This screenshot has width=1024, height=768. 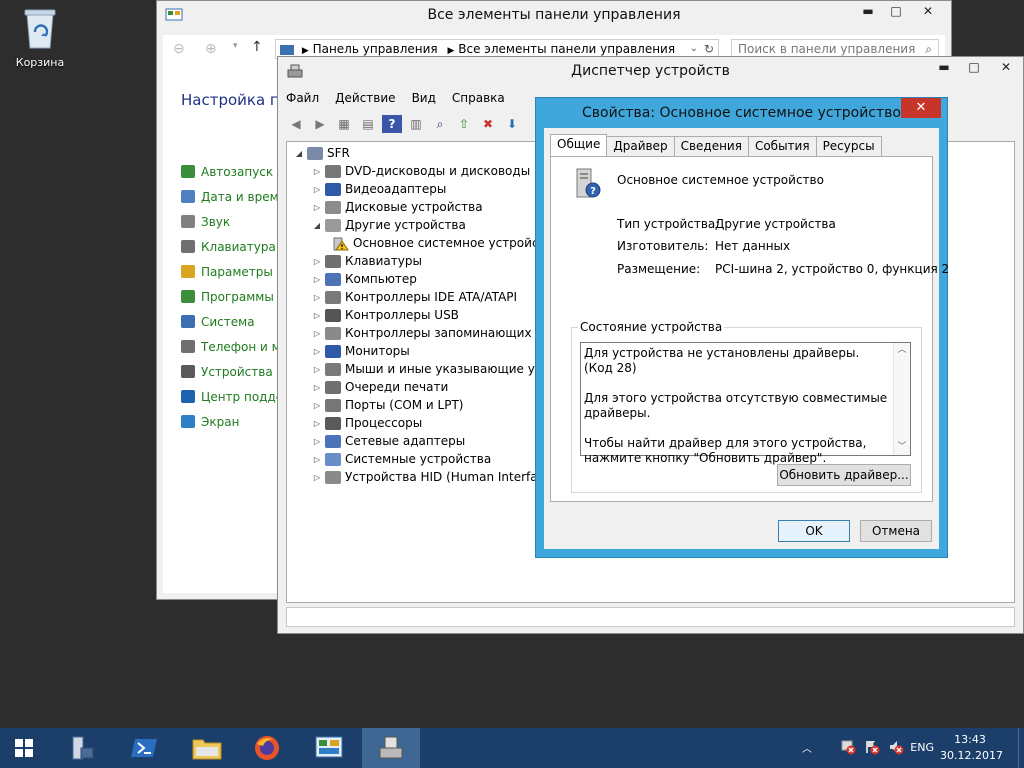 I want to click on tab-driver: Драйвер, so click(x=640, y=146).